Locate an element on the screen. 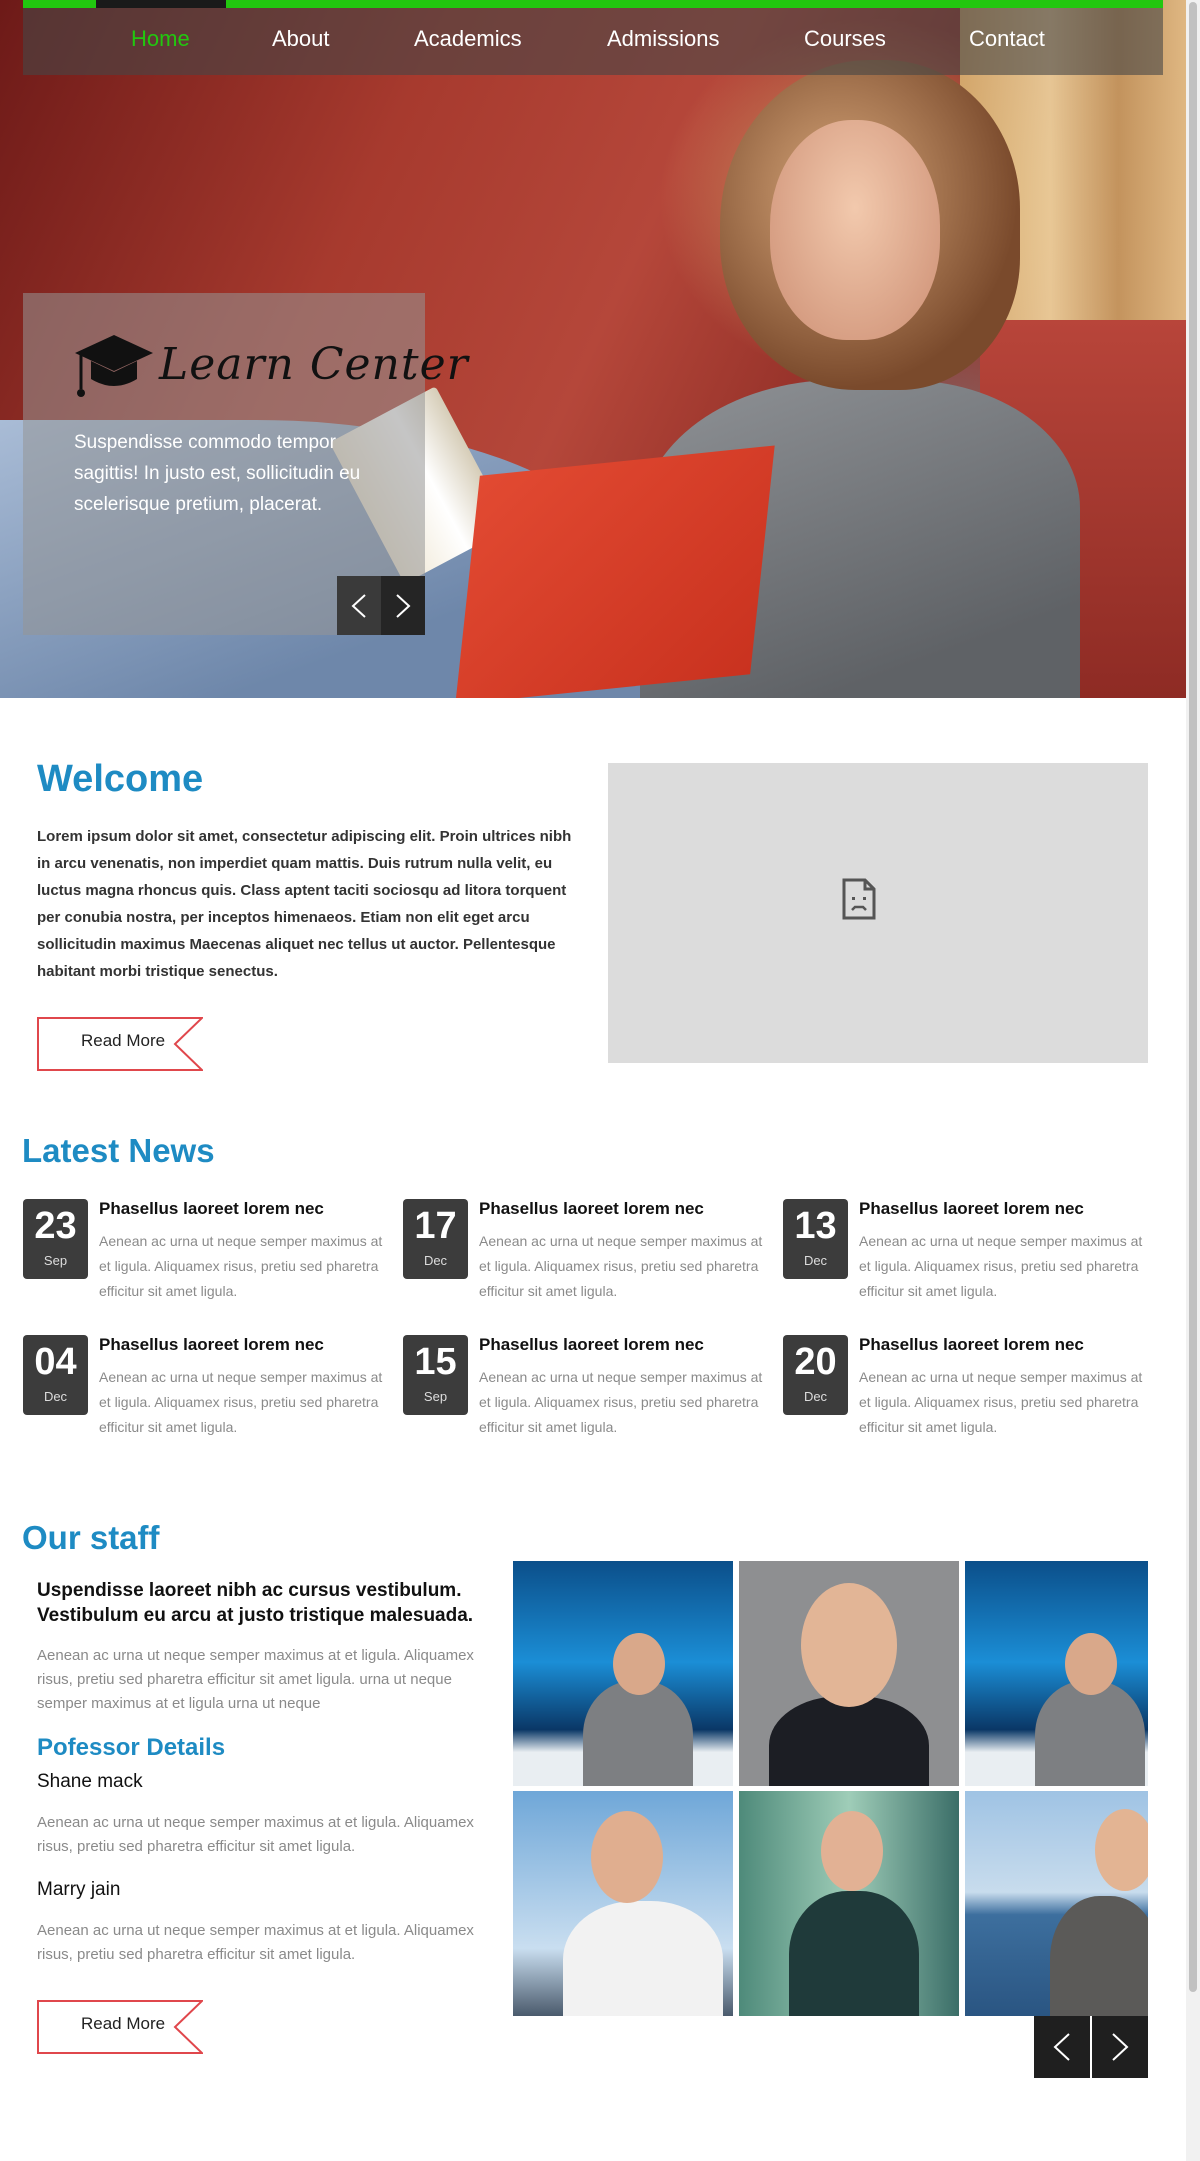 Image resolution: width=1200 pixels, height=2161 pixels. date-badge: 23 Sep is located at coordinates (55, 1239).